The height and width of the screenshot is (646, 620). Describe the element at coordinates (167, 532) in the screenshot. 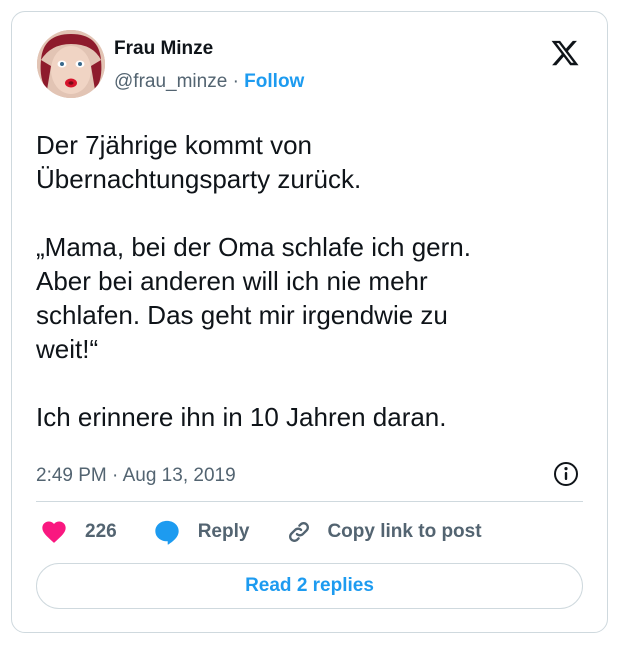

I see `speech-bubble-icon` at that location.